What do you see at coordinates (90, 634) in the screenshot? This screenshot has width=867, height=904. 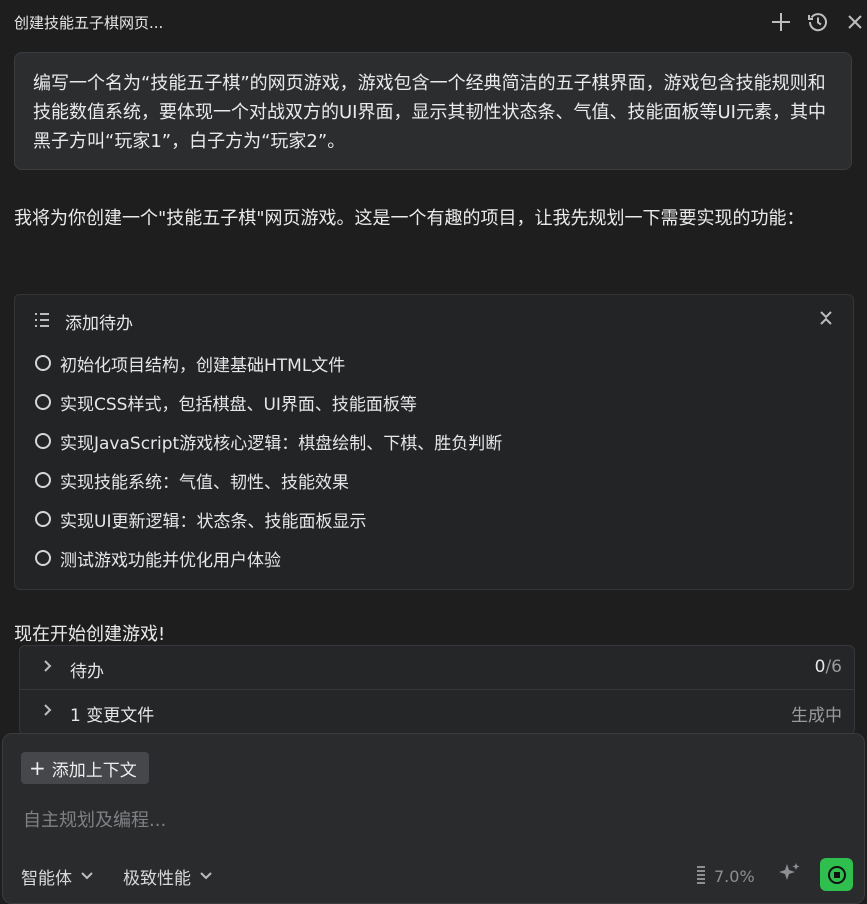 I see `start-creating-text: 现在开始创建游戏!` at bounding box center [90, 634].